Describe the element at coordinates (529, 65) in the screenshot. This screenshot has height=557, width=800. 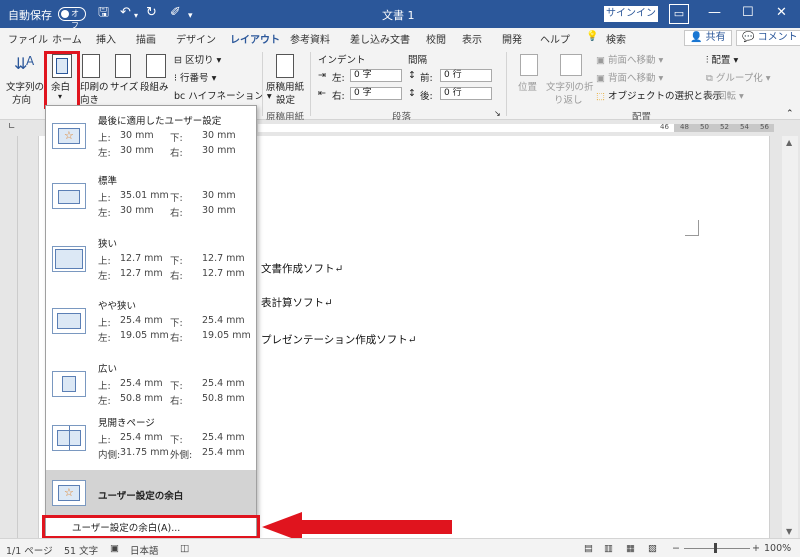
I see `position-icon` at that location.